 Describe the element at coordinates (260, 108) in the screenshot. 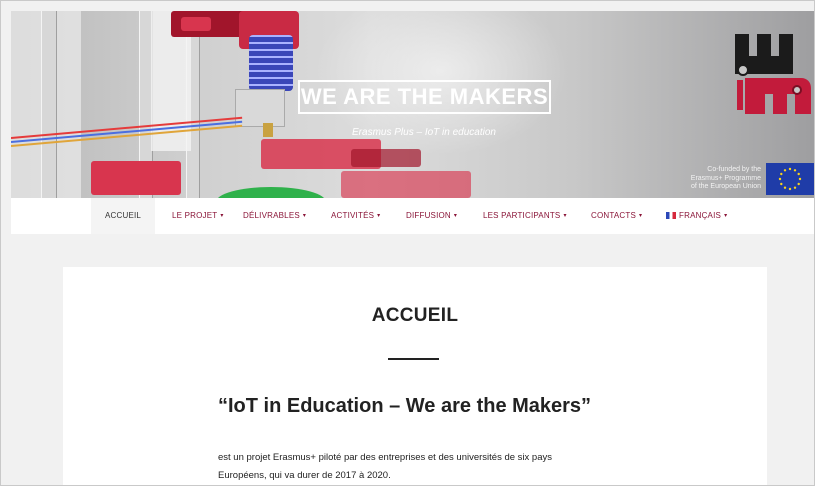

I see `printer-hotend` at that location.